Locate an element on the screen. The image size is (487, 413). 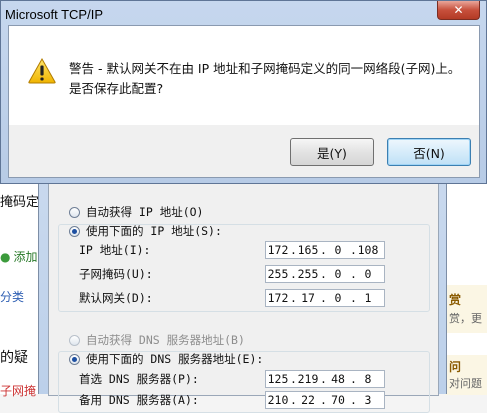
bg-add-link: ● 添加 is located at coordinates (19, 256).